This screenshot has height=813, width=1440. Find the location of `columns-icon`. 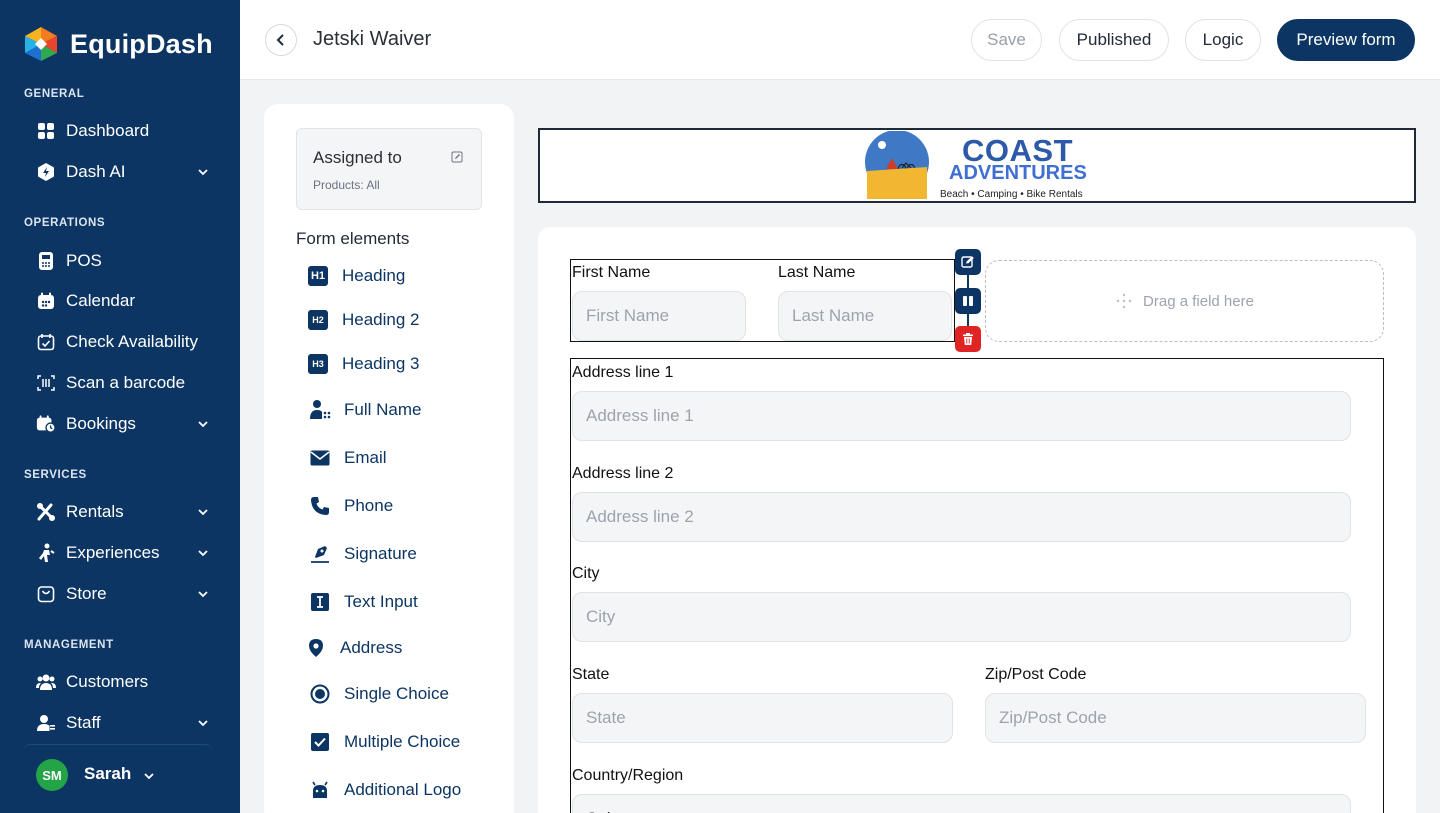

columns-icon is located at coordinates (968, 301).